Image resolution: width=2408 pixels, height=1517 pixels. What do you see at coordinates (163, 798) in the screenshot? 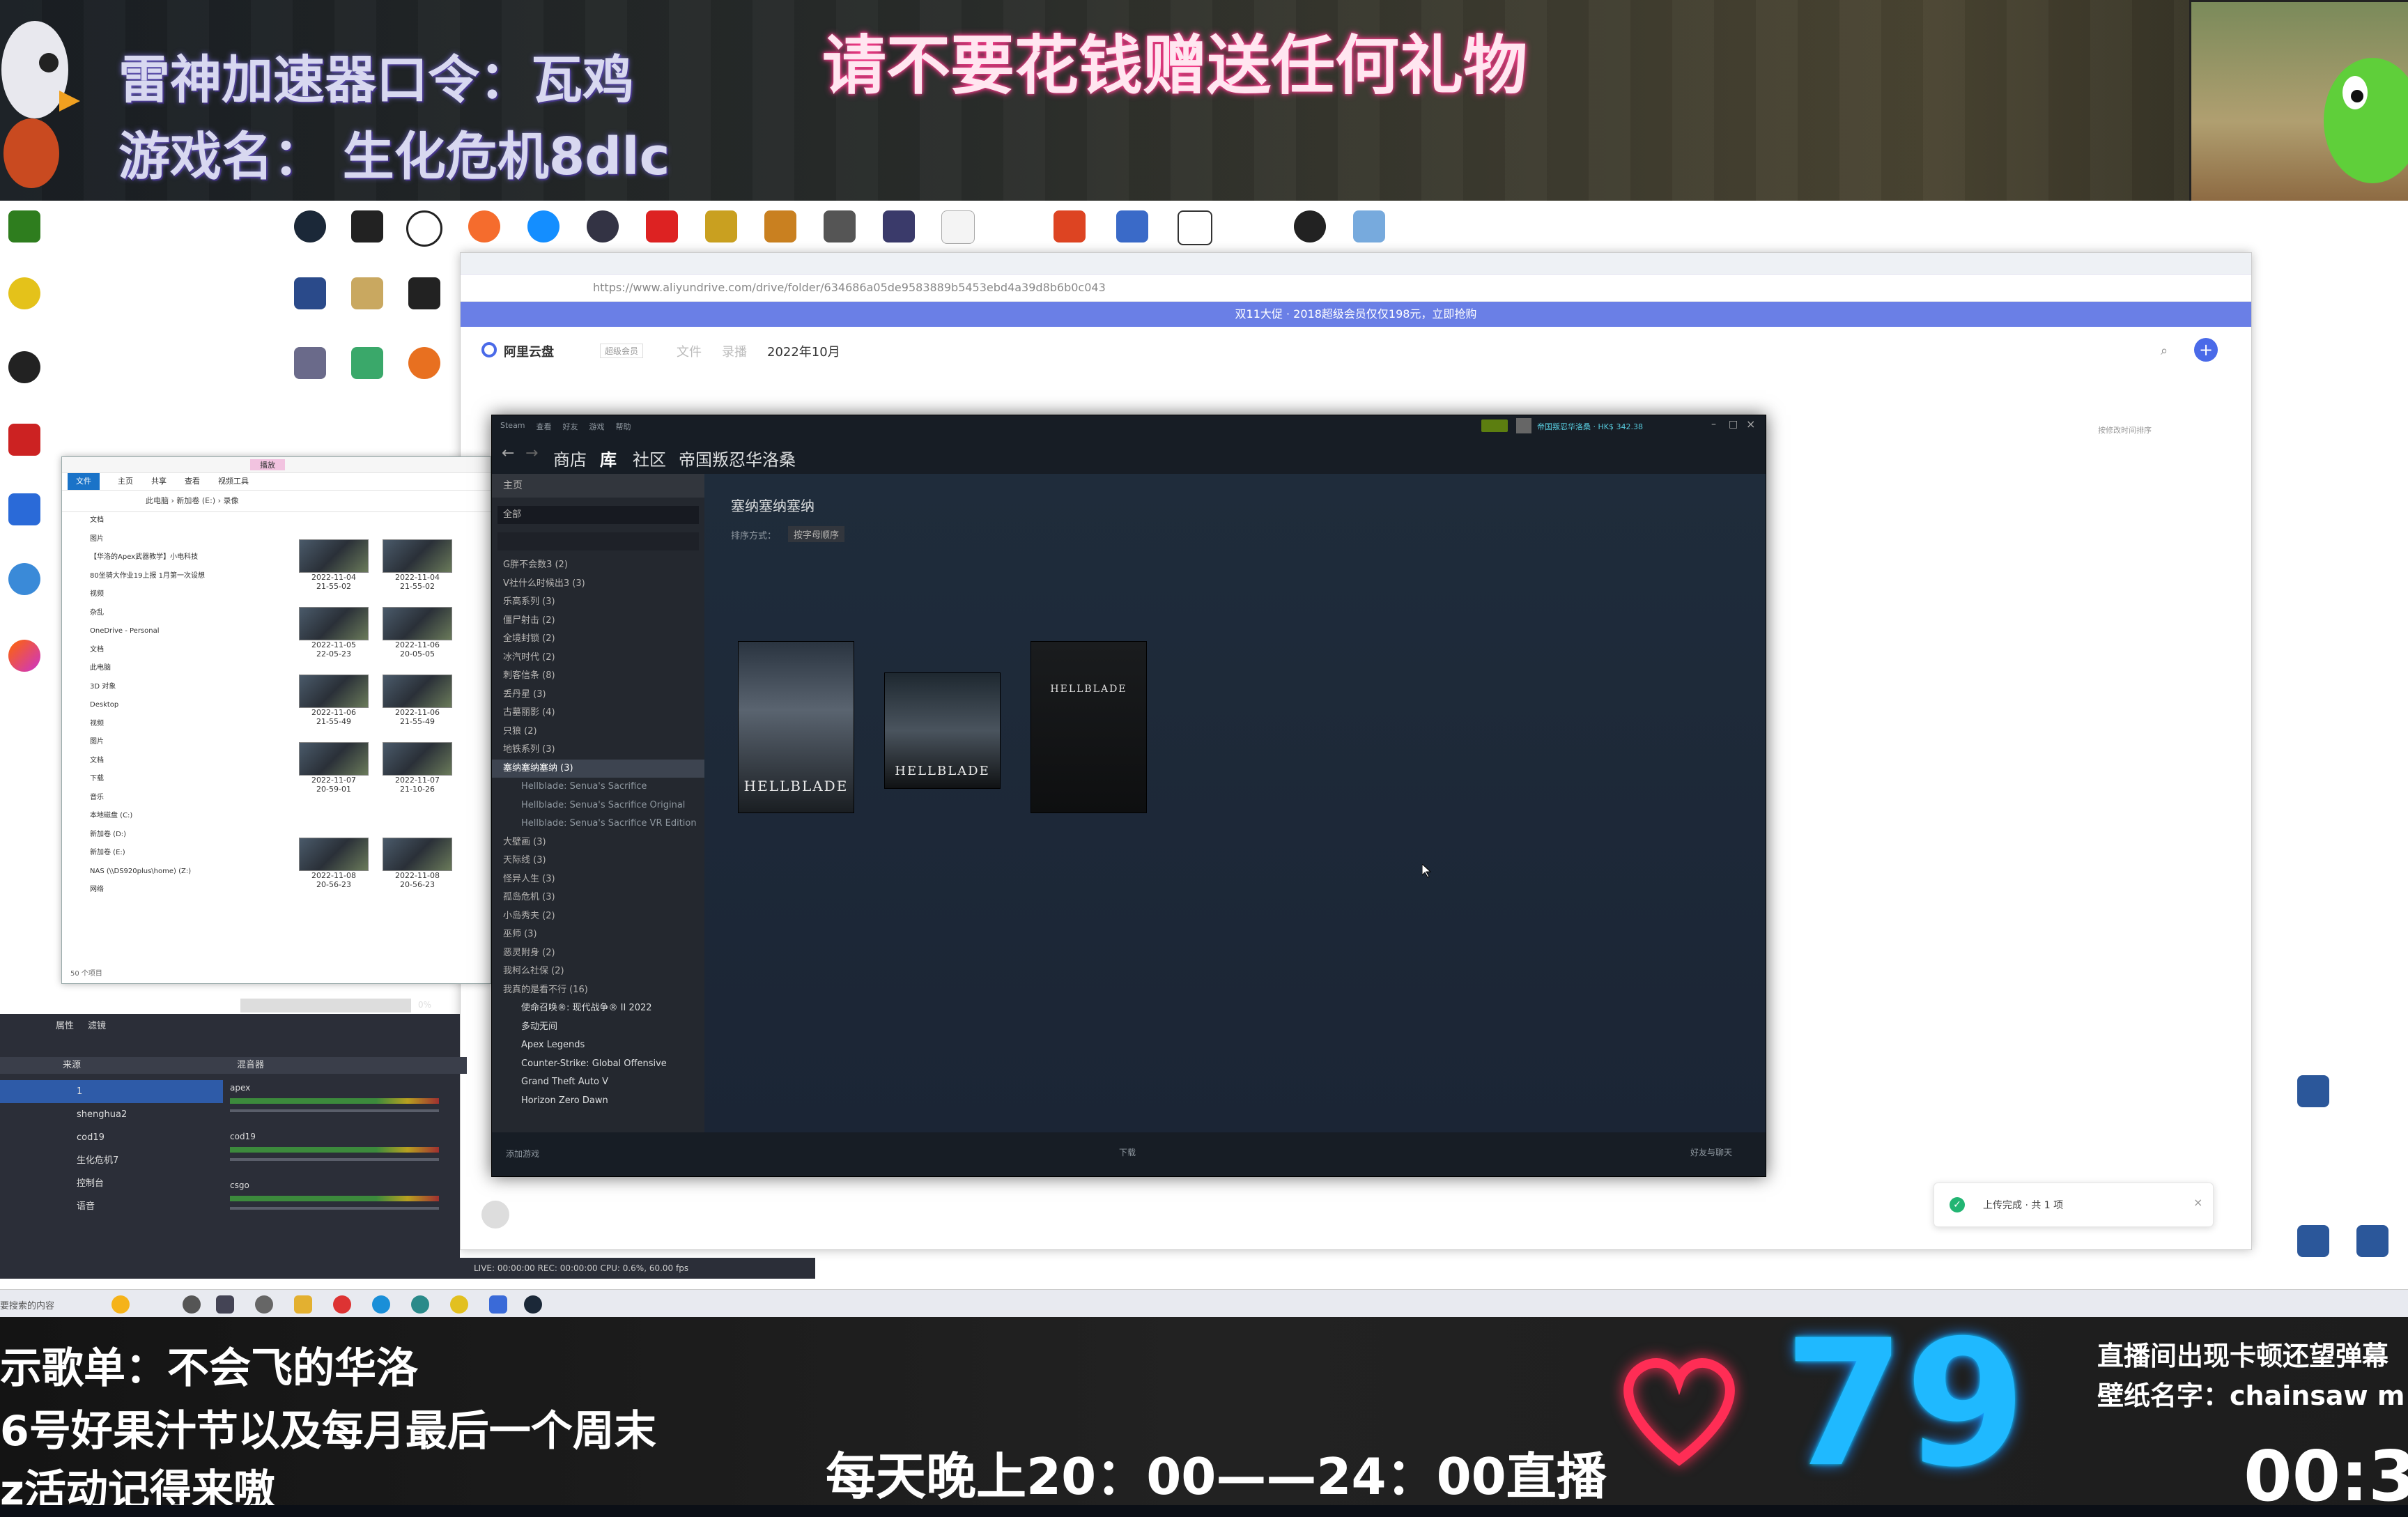
I see `nav-pane-item: 音乐` at bounding box center [163, 798].